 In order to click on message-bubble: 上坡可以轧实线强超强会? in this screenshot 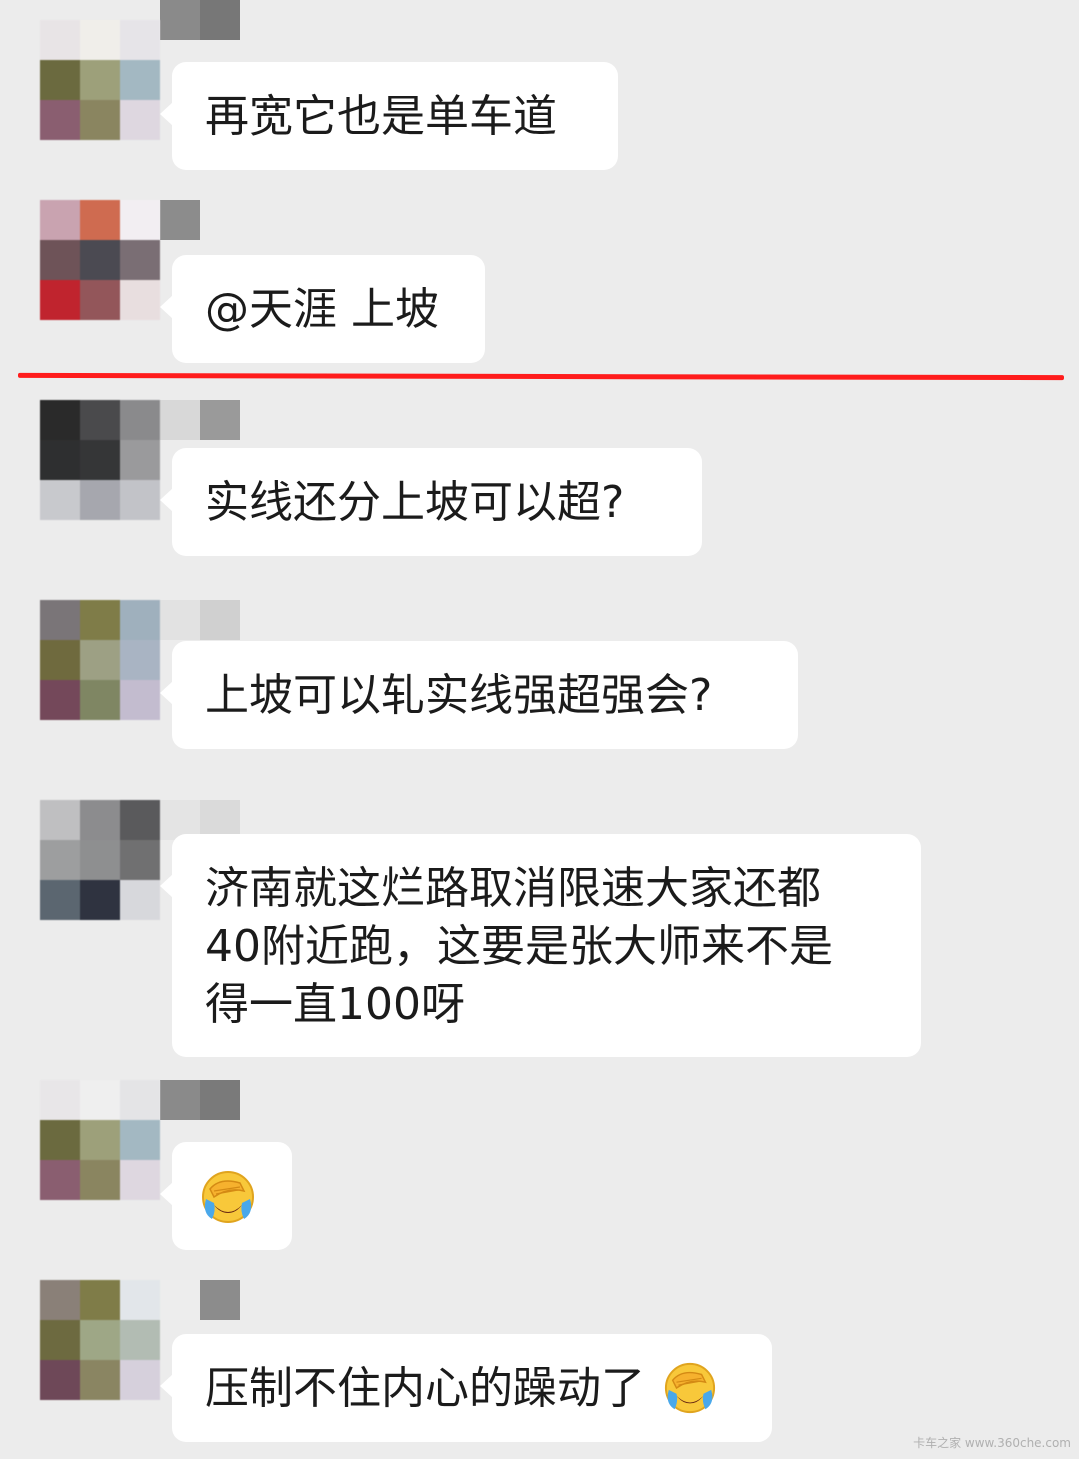, I will do `click(479, 695)`.